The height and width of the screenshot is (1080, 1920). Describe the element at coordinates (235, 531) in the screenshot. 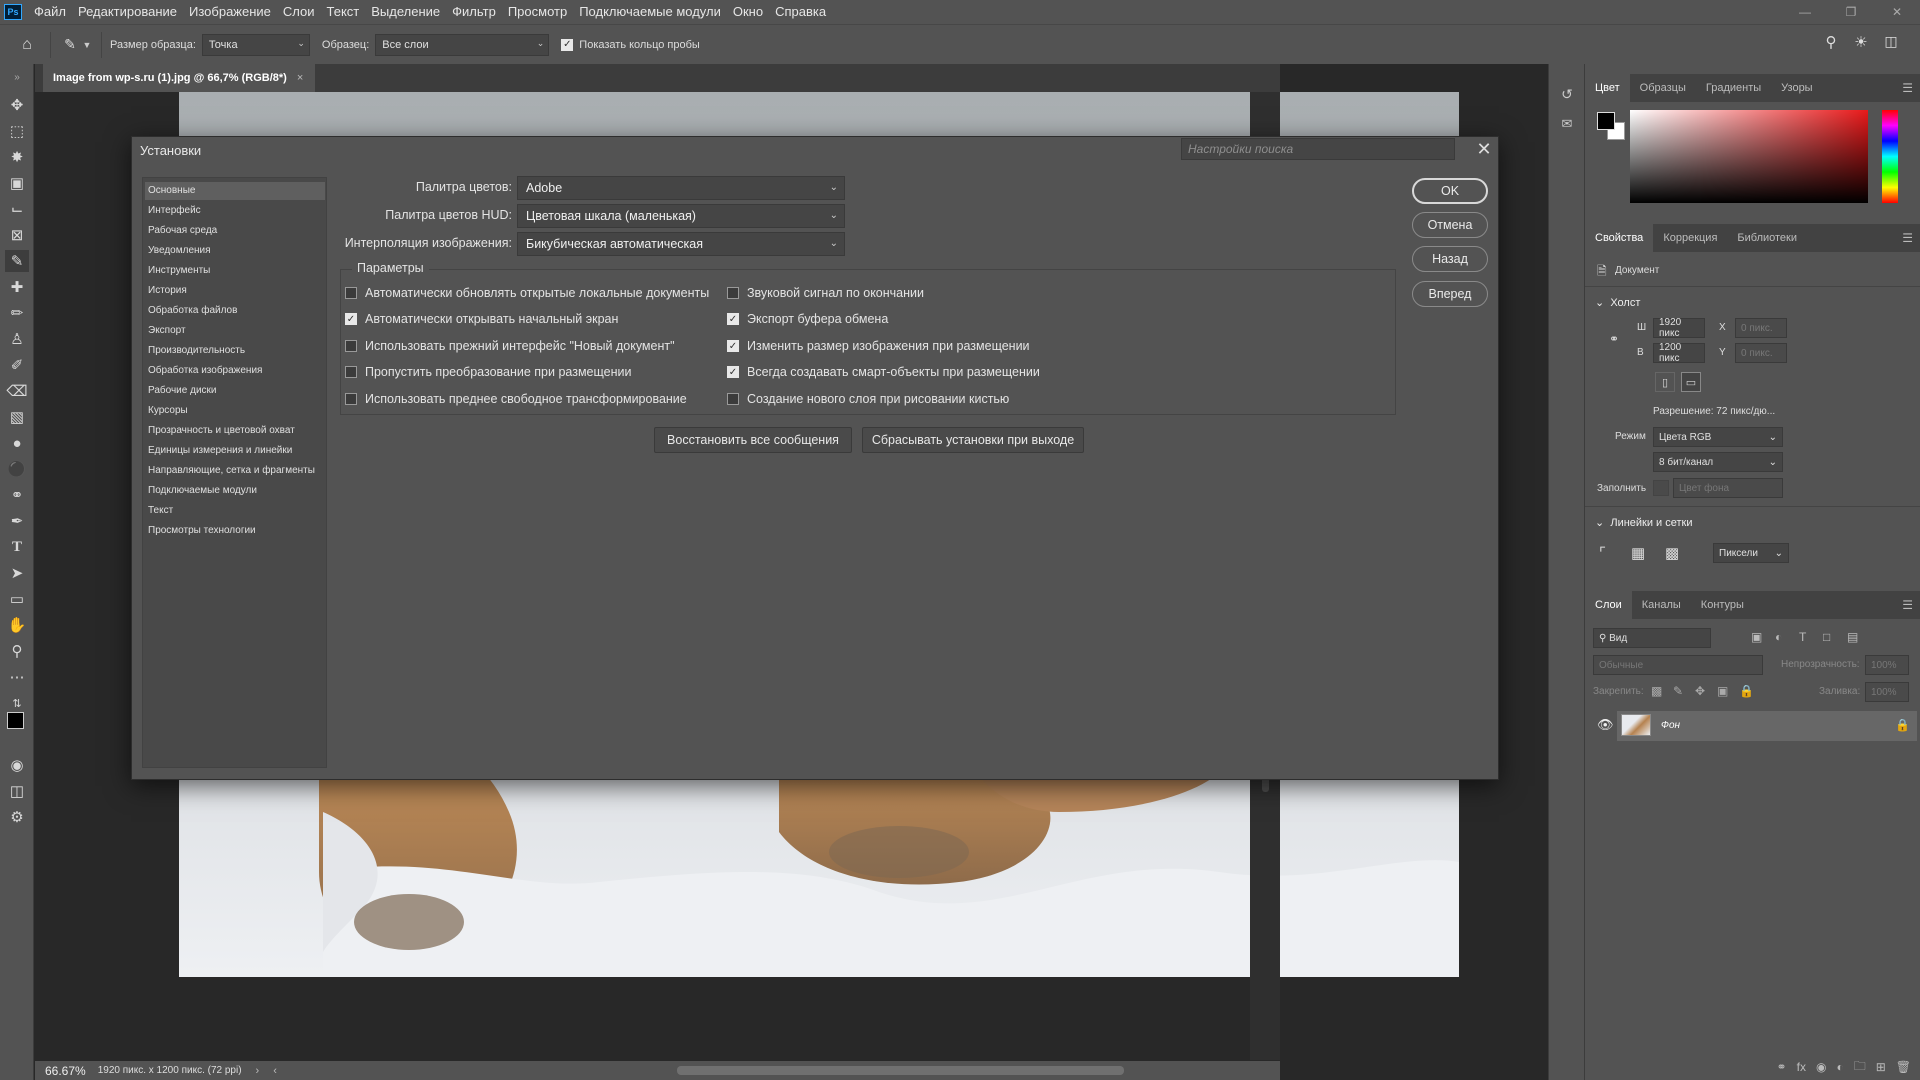

I see `nav-item-technology-previews: Просмотры технологии` at that location.